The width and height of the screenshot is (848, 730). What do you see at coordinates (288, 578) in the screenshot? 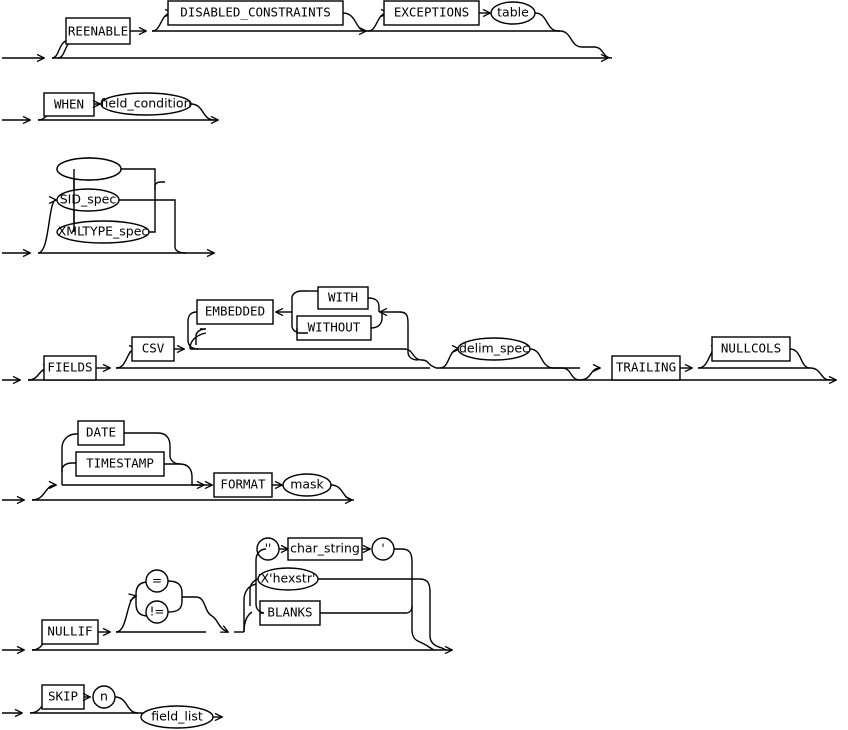
I see `node-hexstr-label: X'hexstr'` at bounding box center [288, 578].